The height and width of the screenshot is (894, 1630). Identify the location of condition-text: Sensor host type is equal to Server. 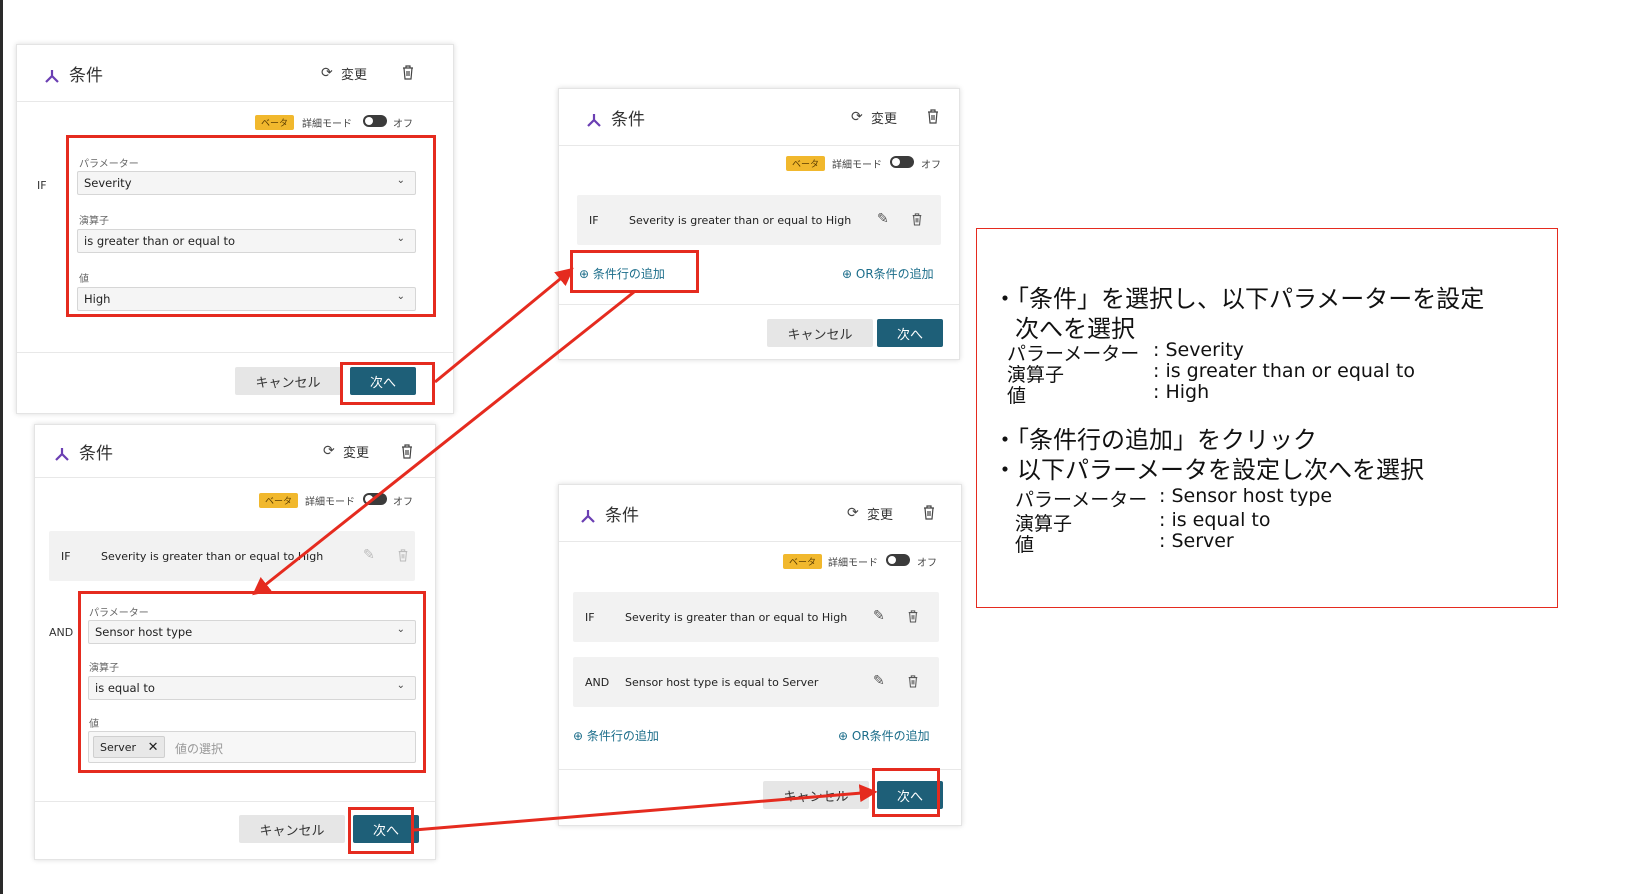
(722, 682).